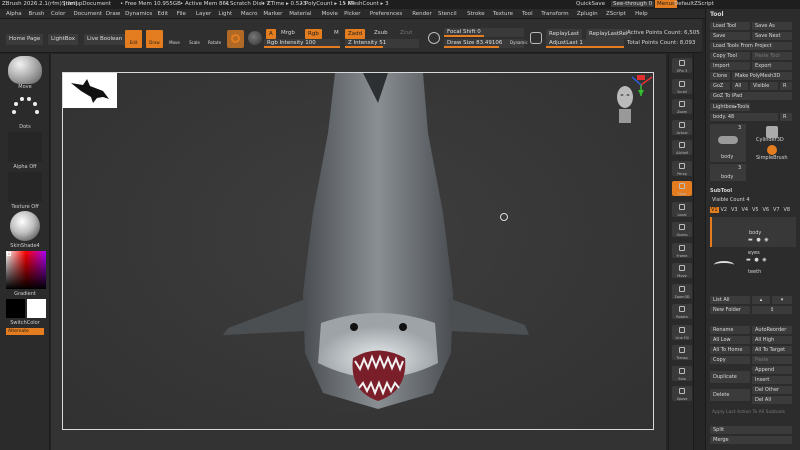 The image size is (800, 450). I want to click on import-button: Import, so click(730, 66).